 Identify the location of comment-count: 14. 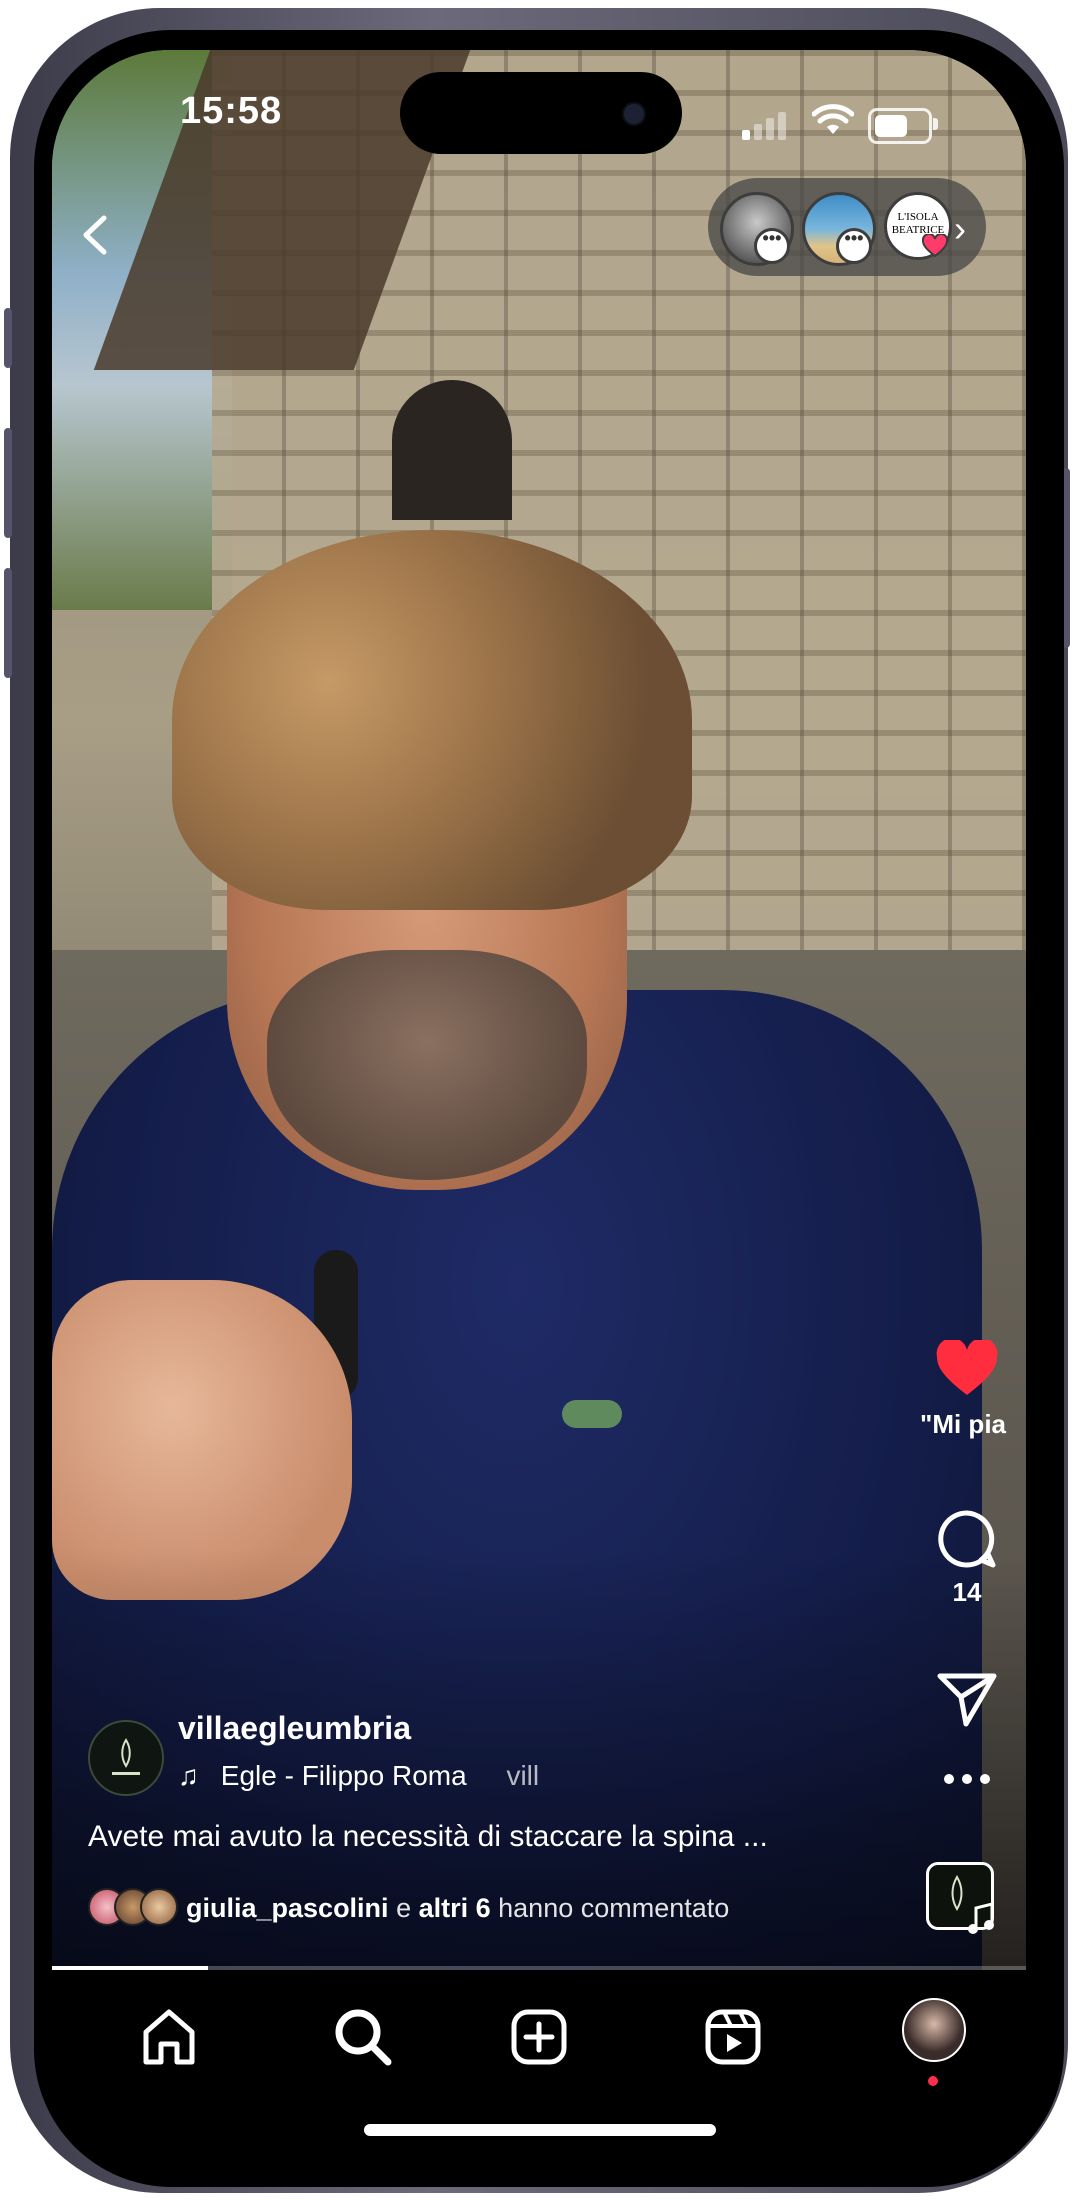
(967, 1592).